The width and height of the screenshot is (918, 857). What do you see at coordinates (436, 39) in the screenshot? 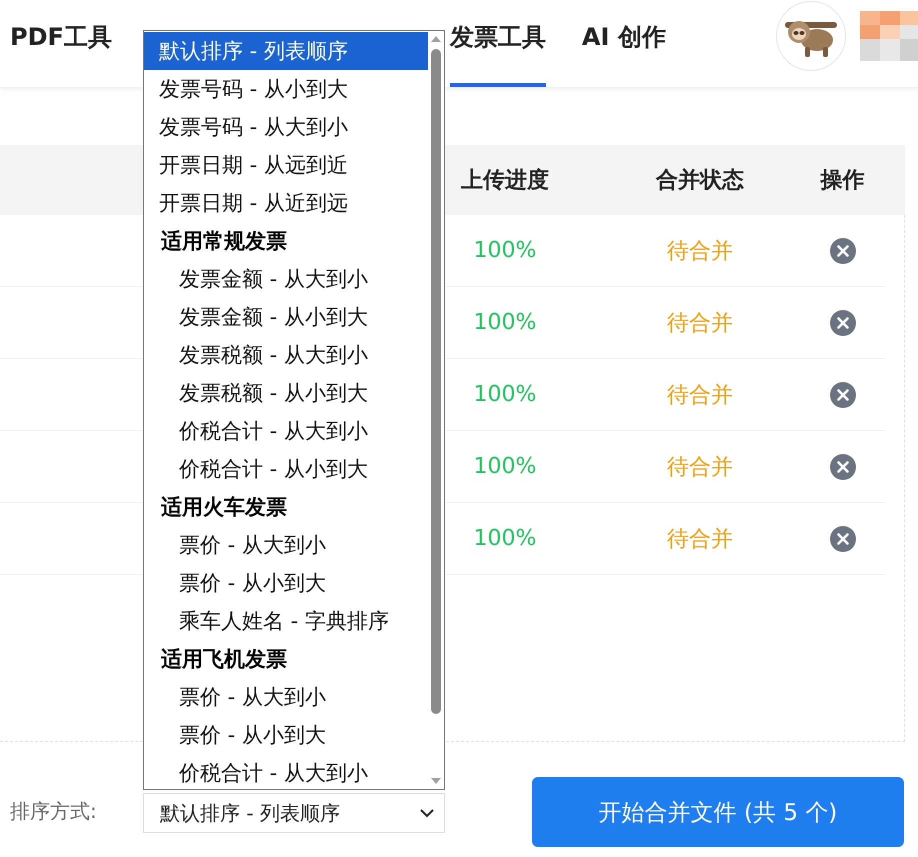
I see `scroll-up-icon` at bounding box center [436, 39].